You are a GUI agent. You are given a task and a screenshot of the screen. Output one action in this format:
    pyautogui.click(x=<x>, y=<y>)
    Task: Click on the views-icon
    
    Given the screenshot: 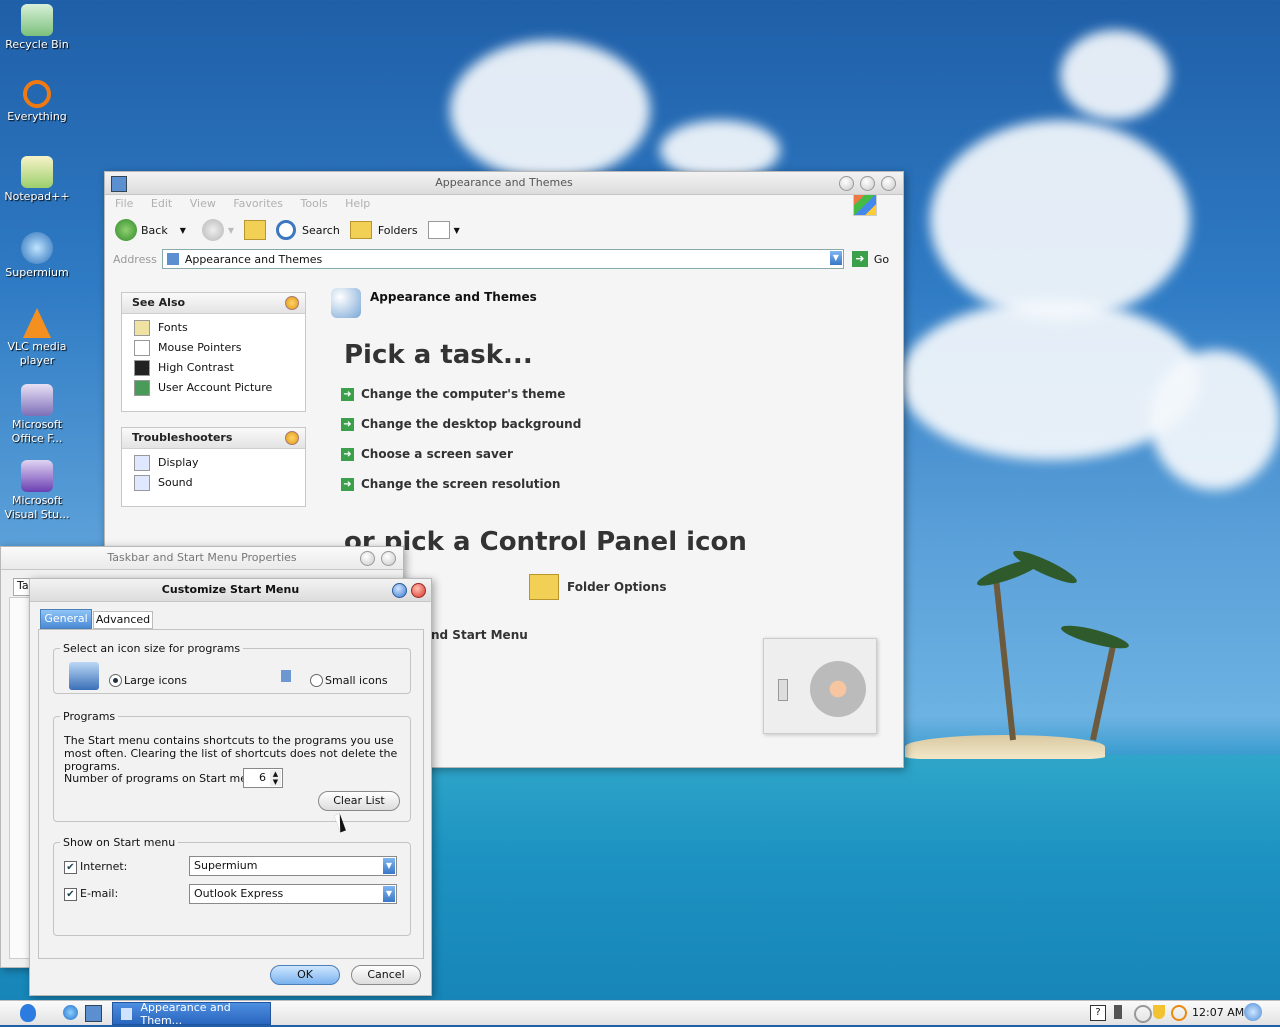 What is the action you would take?
    pyautogui.click(x=438, y=230)
    